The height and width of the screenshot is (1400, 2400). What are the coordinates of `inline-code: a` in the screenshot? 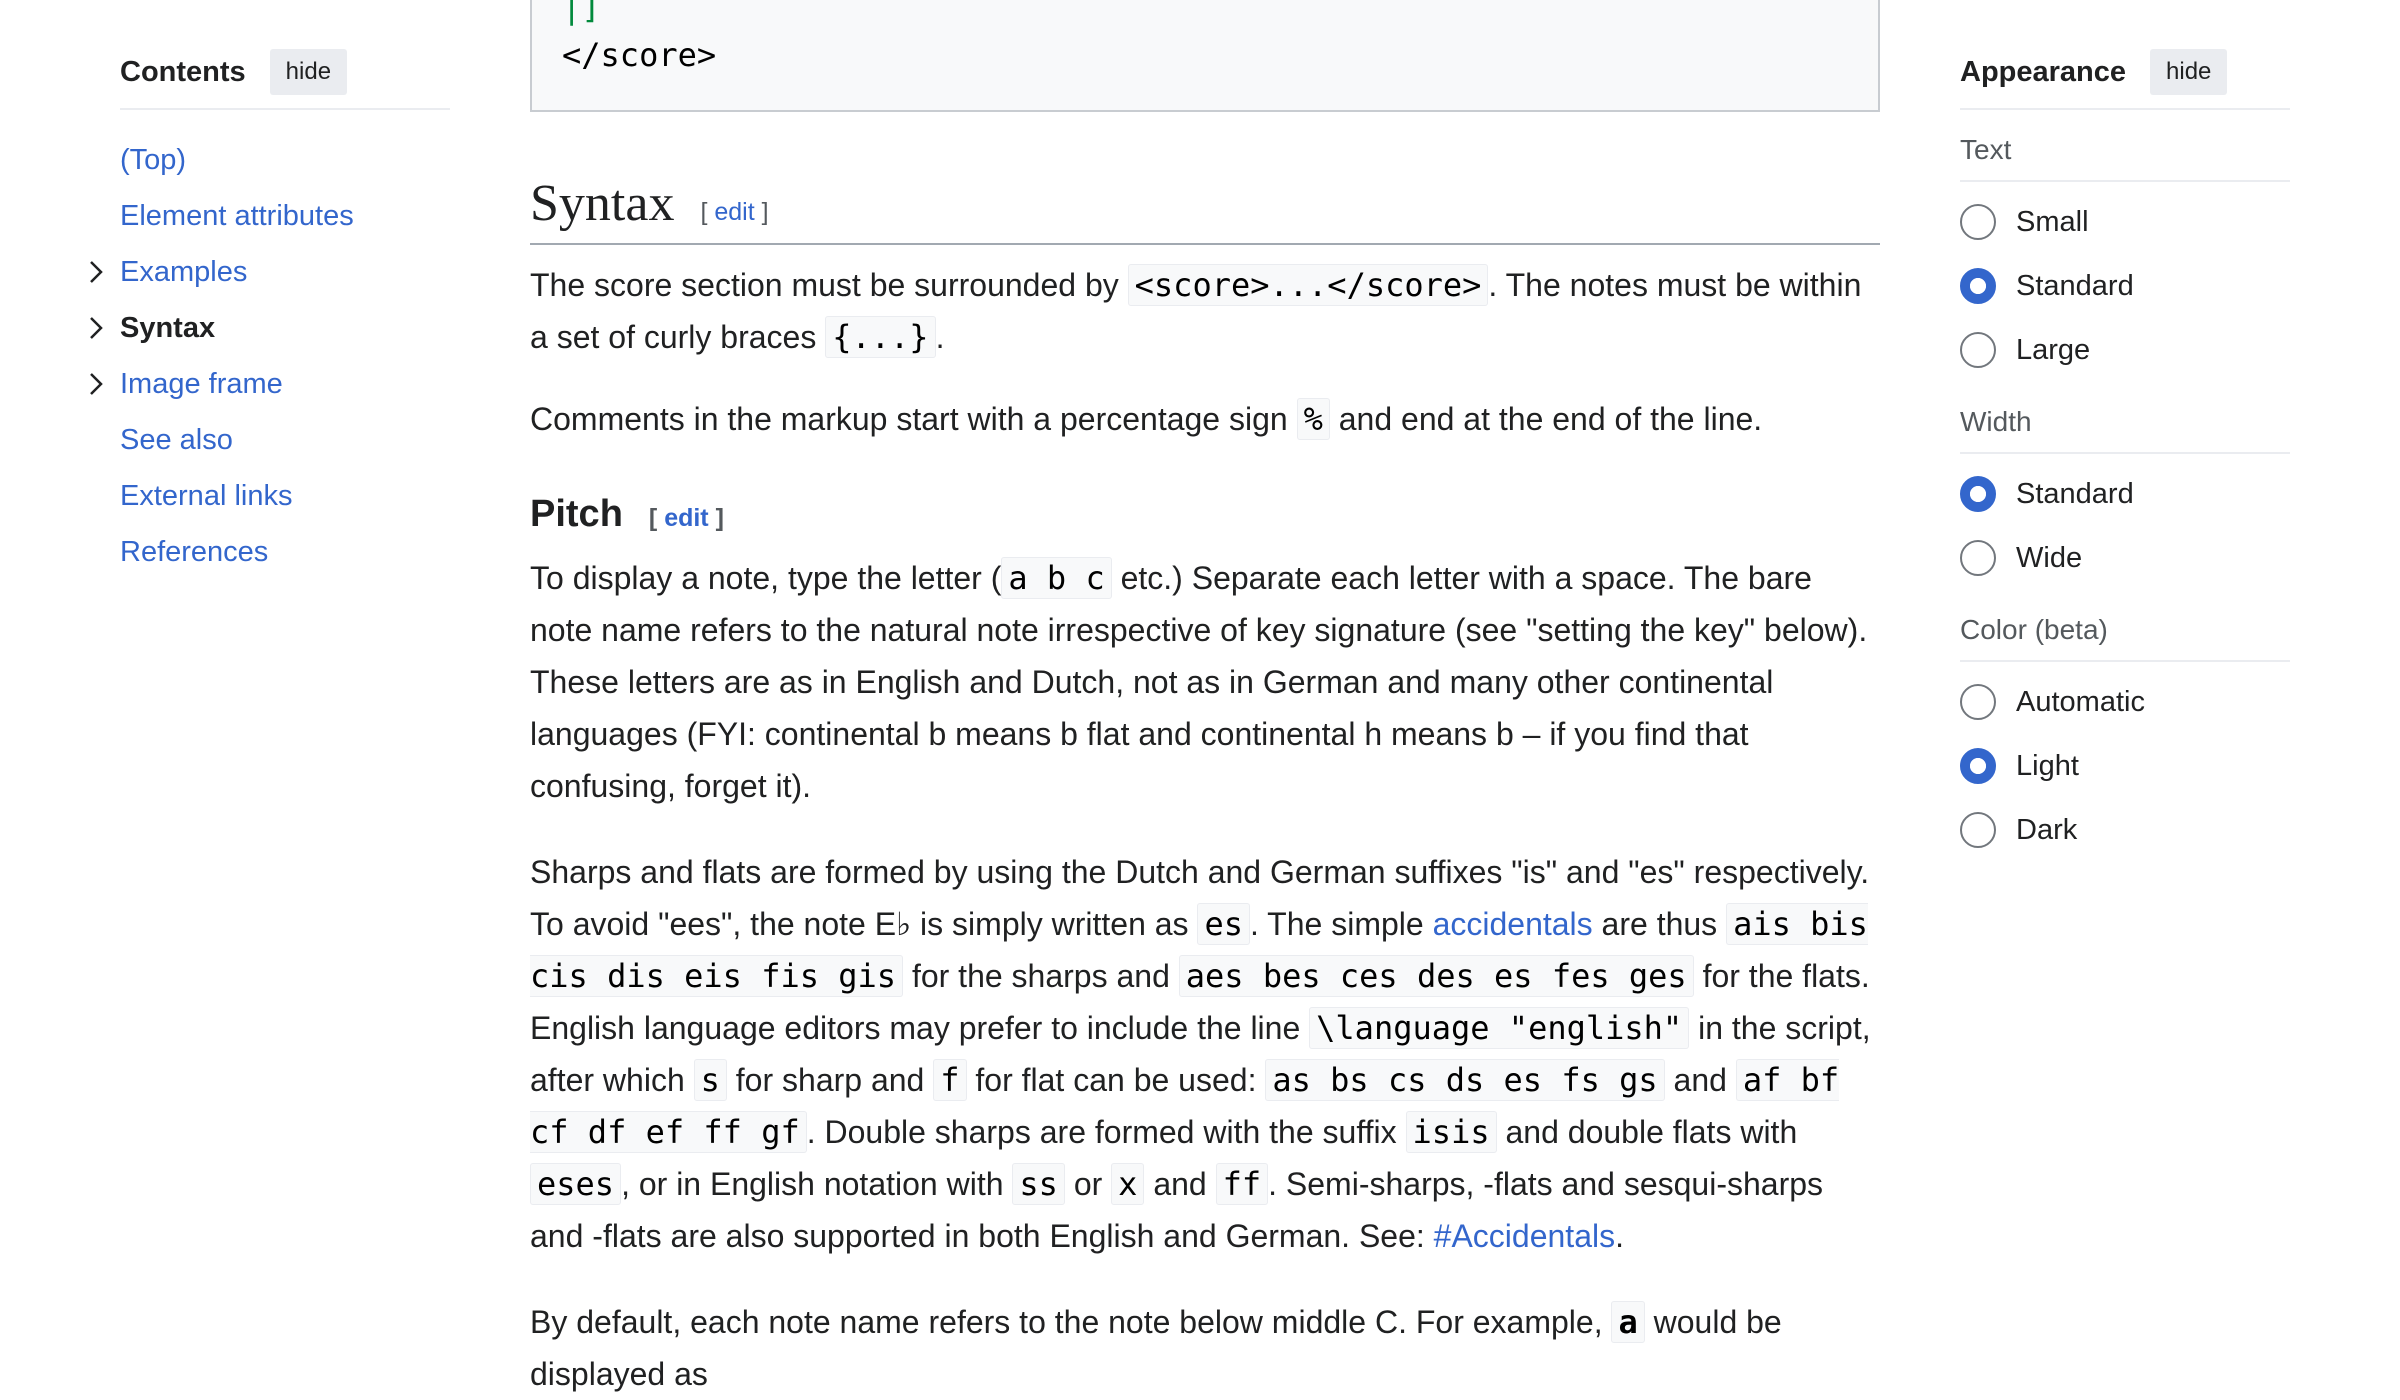 It's located at (1628, 1322).